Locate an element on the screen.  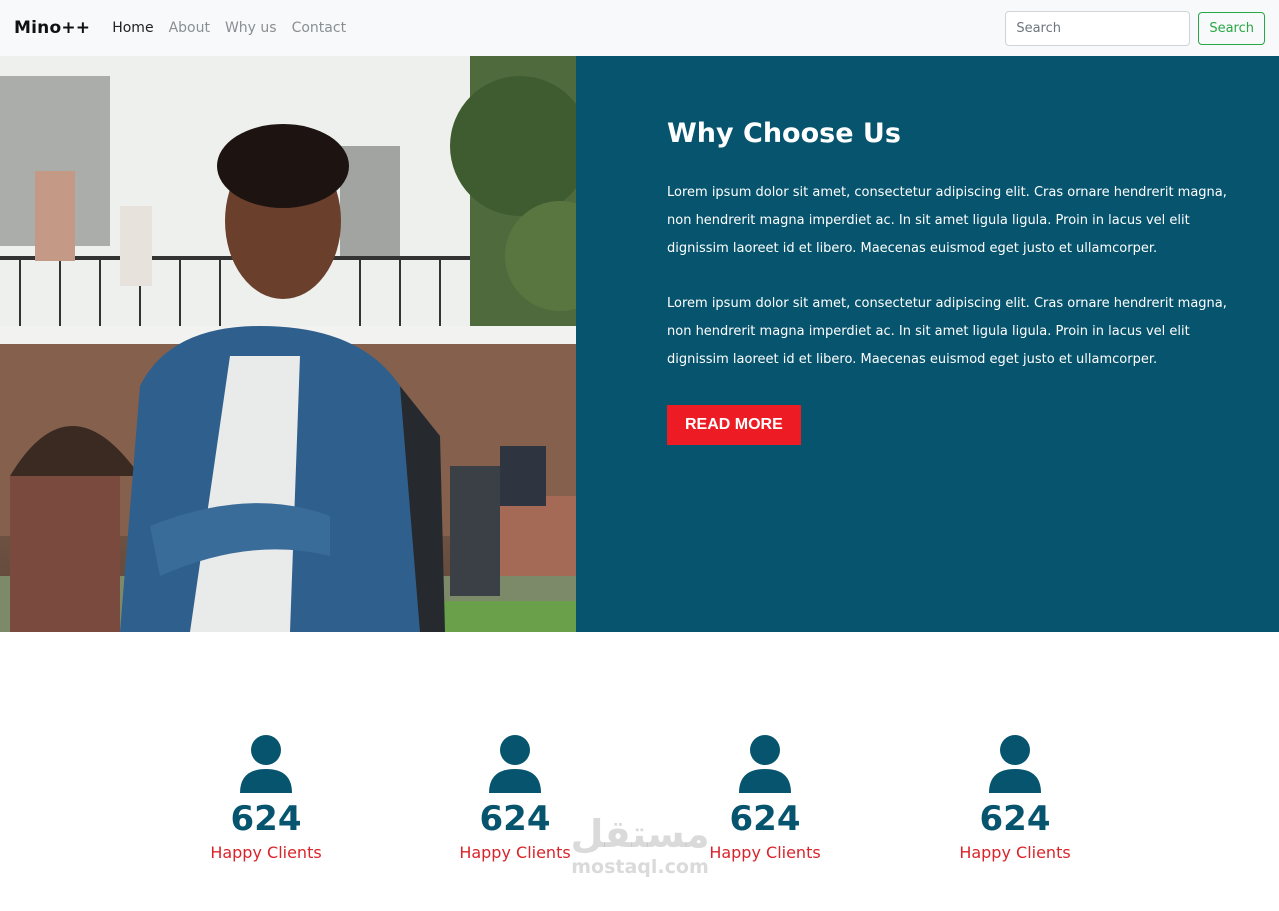
navbar: Mino++ Home About Why us Contact Search is located at coordinates (639, 28).